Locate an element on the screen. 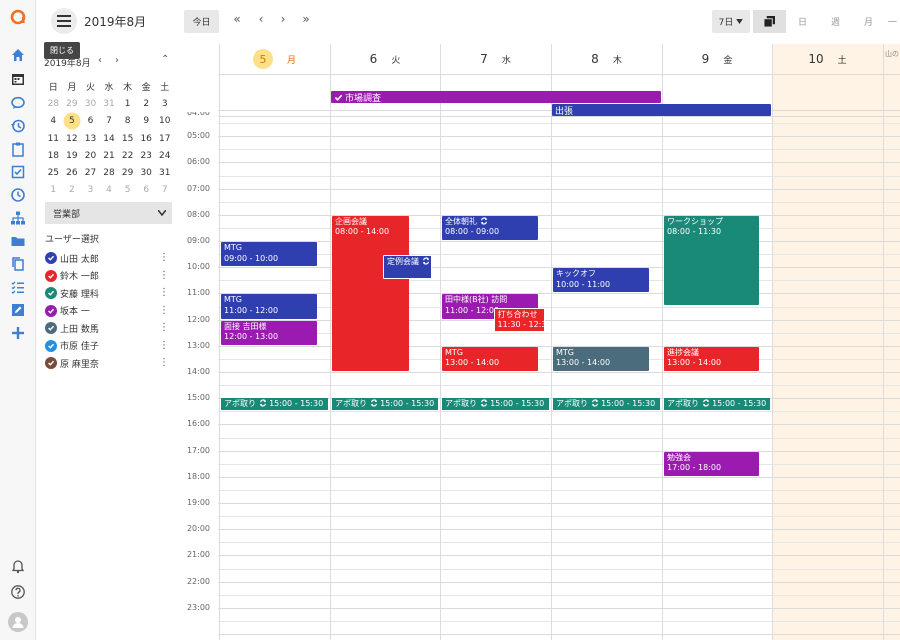 The width and height of the screenshot is (900, 640). mini-day: 8 is located at coordinates (127, 121).